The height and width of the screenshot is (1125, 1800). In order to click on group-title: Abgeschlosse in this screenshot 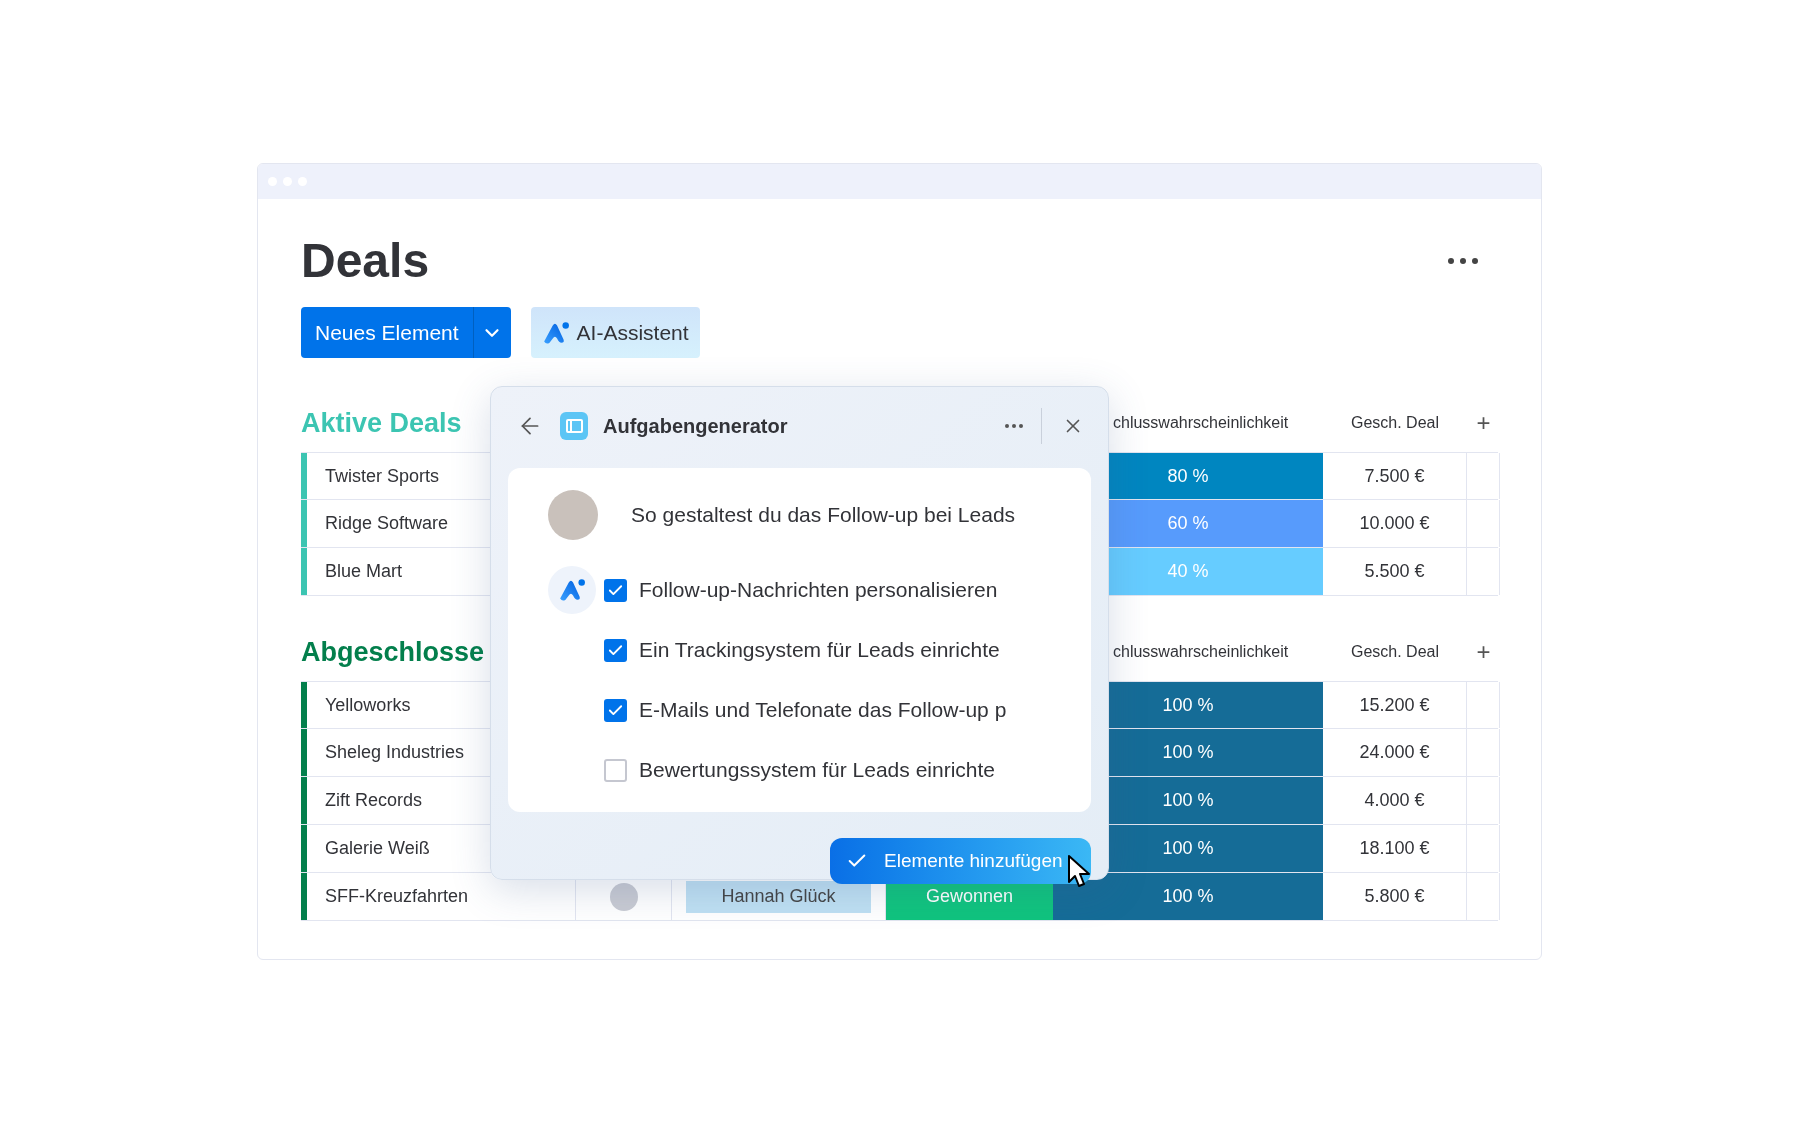, I will do `click(393, 652)`.